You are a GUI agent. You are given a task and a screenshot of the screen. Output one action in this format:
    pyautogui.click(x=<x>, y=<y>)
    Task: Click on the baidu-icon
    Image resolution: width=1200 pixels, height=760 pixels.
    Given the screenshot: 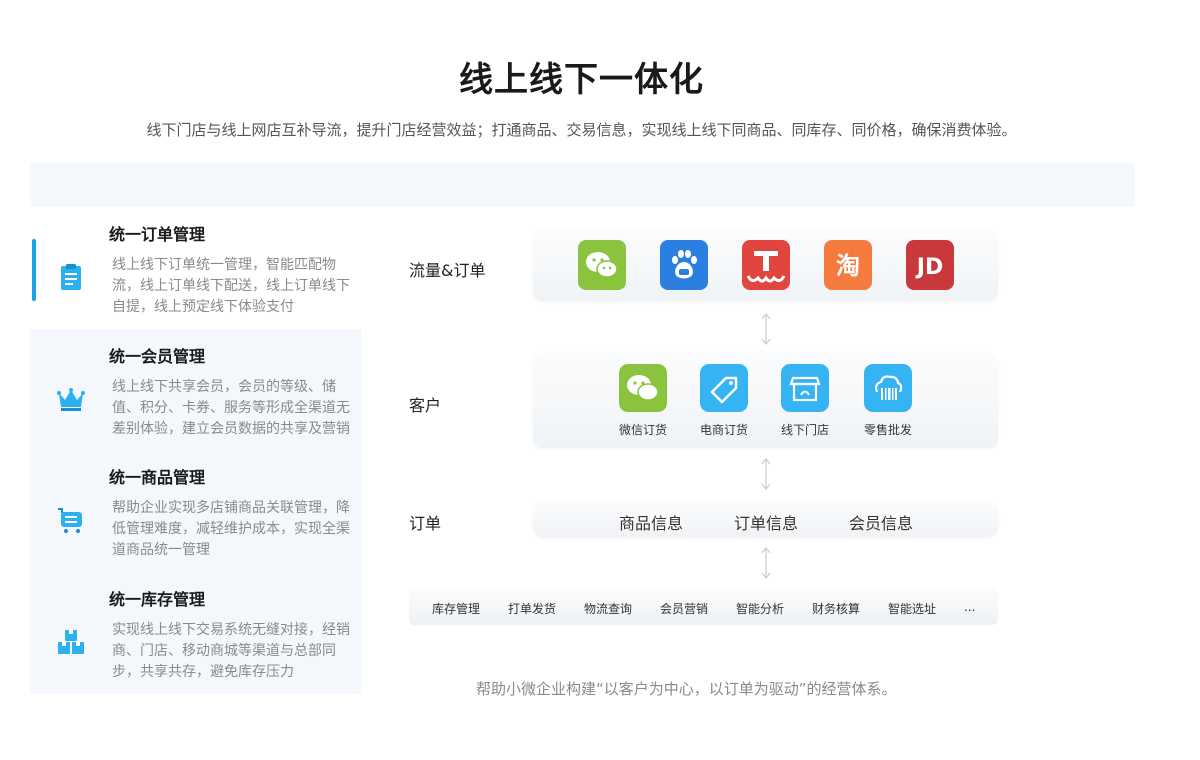 What is the action you would take?
    pyautogui.click(x=684, y=265)
    